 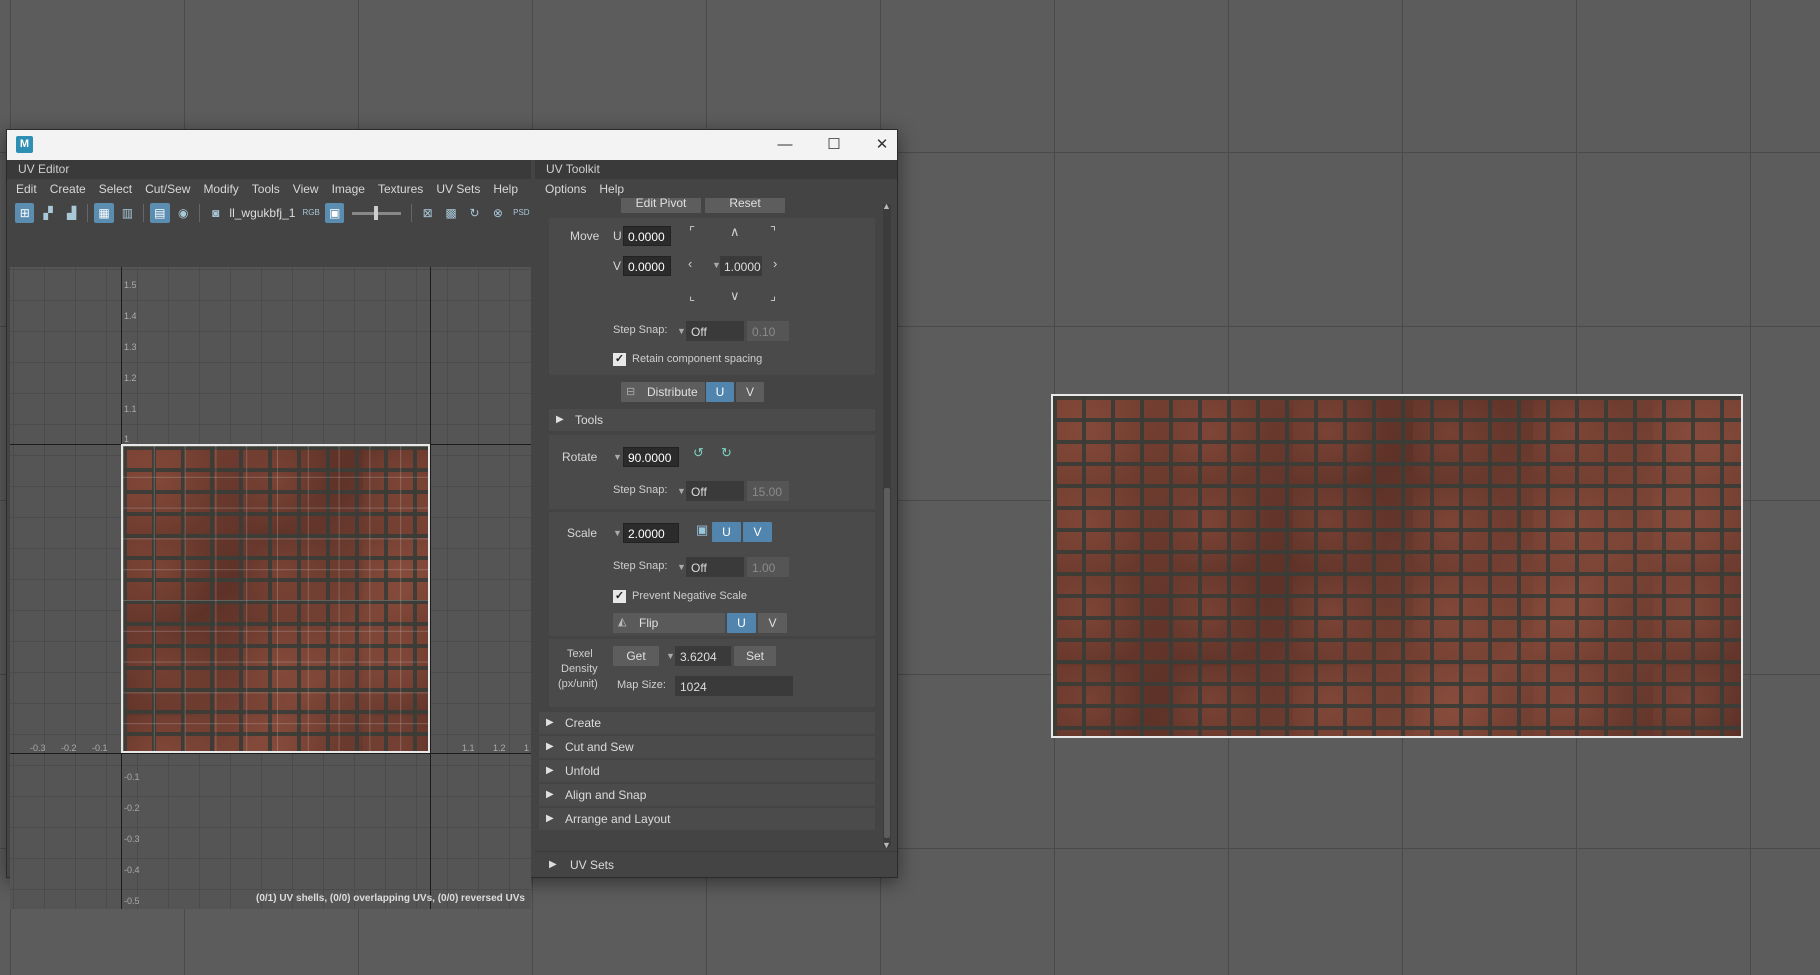 I want to click on move-u-input: 0.0000, so click(x=647, y=236).